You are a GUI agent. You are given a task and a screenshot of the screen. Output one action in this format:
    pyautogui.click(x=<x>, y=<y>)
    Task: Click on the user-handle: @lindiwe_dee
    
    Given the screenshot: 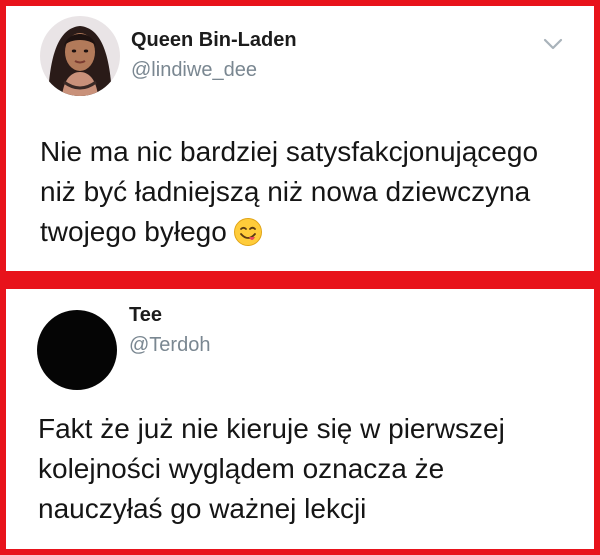 What is the action you would take?
    pyautogui.click(x=194, y=70)
    